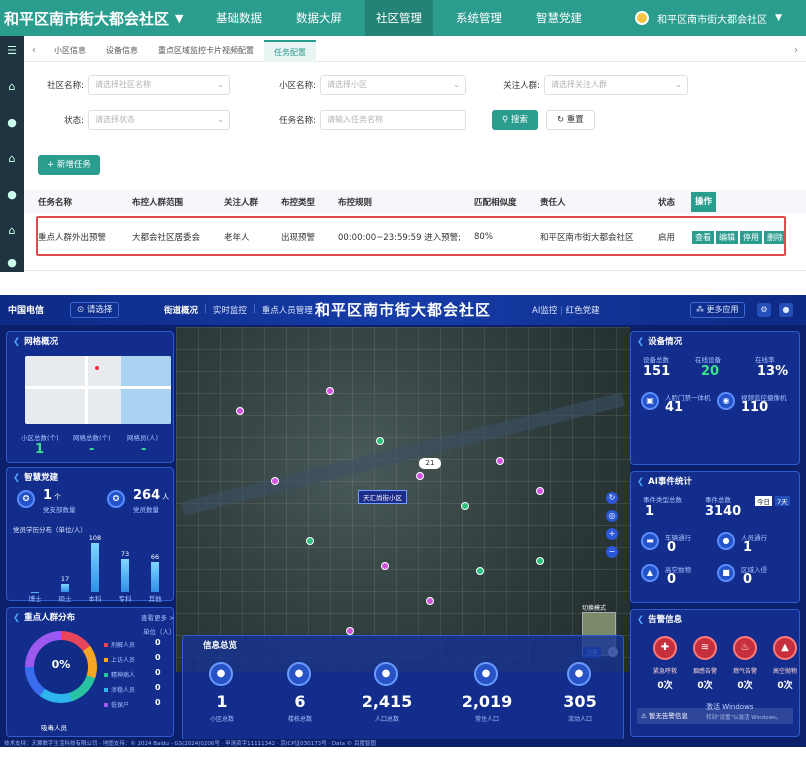 The width and height of the screenshot is (806, 761). I want to click on legend-label: 刑解人员, so click(123, 645).